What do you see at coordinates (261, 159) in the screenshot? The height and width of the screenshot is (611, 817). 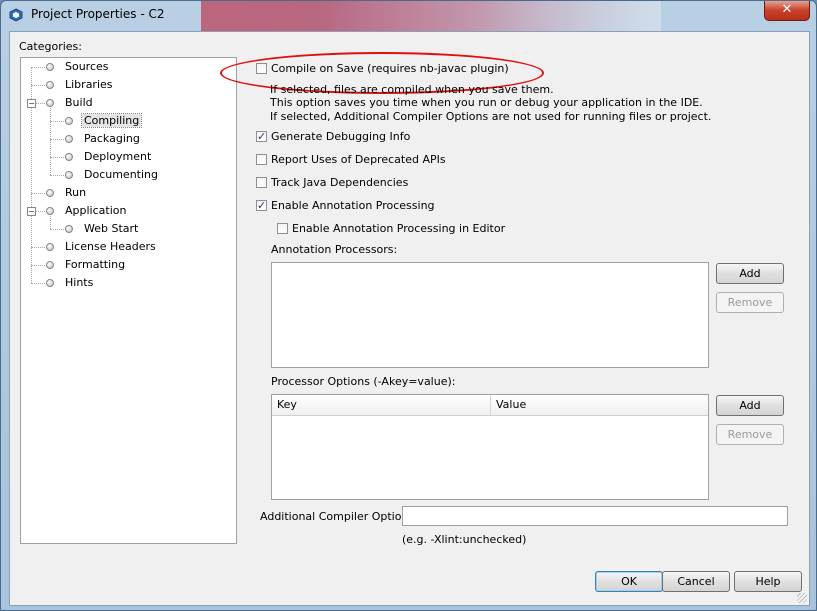 I see `report-deprecated-checkbox` at bounding box center [261, 159].